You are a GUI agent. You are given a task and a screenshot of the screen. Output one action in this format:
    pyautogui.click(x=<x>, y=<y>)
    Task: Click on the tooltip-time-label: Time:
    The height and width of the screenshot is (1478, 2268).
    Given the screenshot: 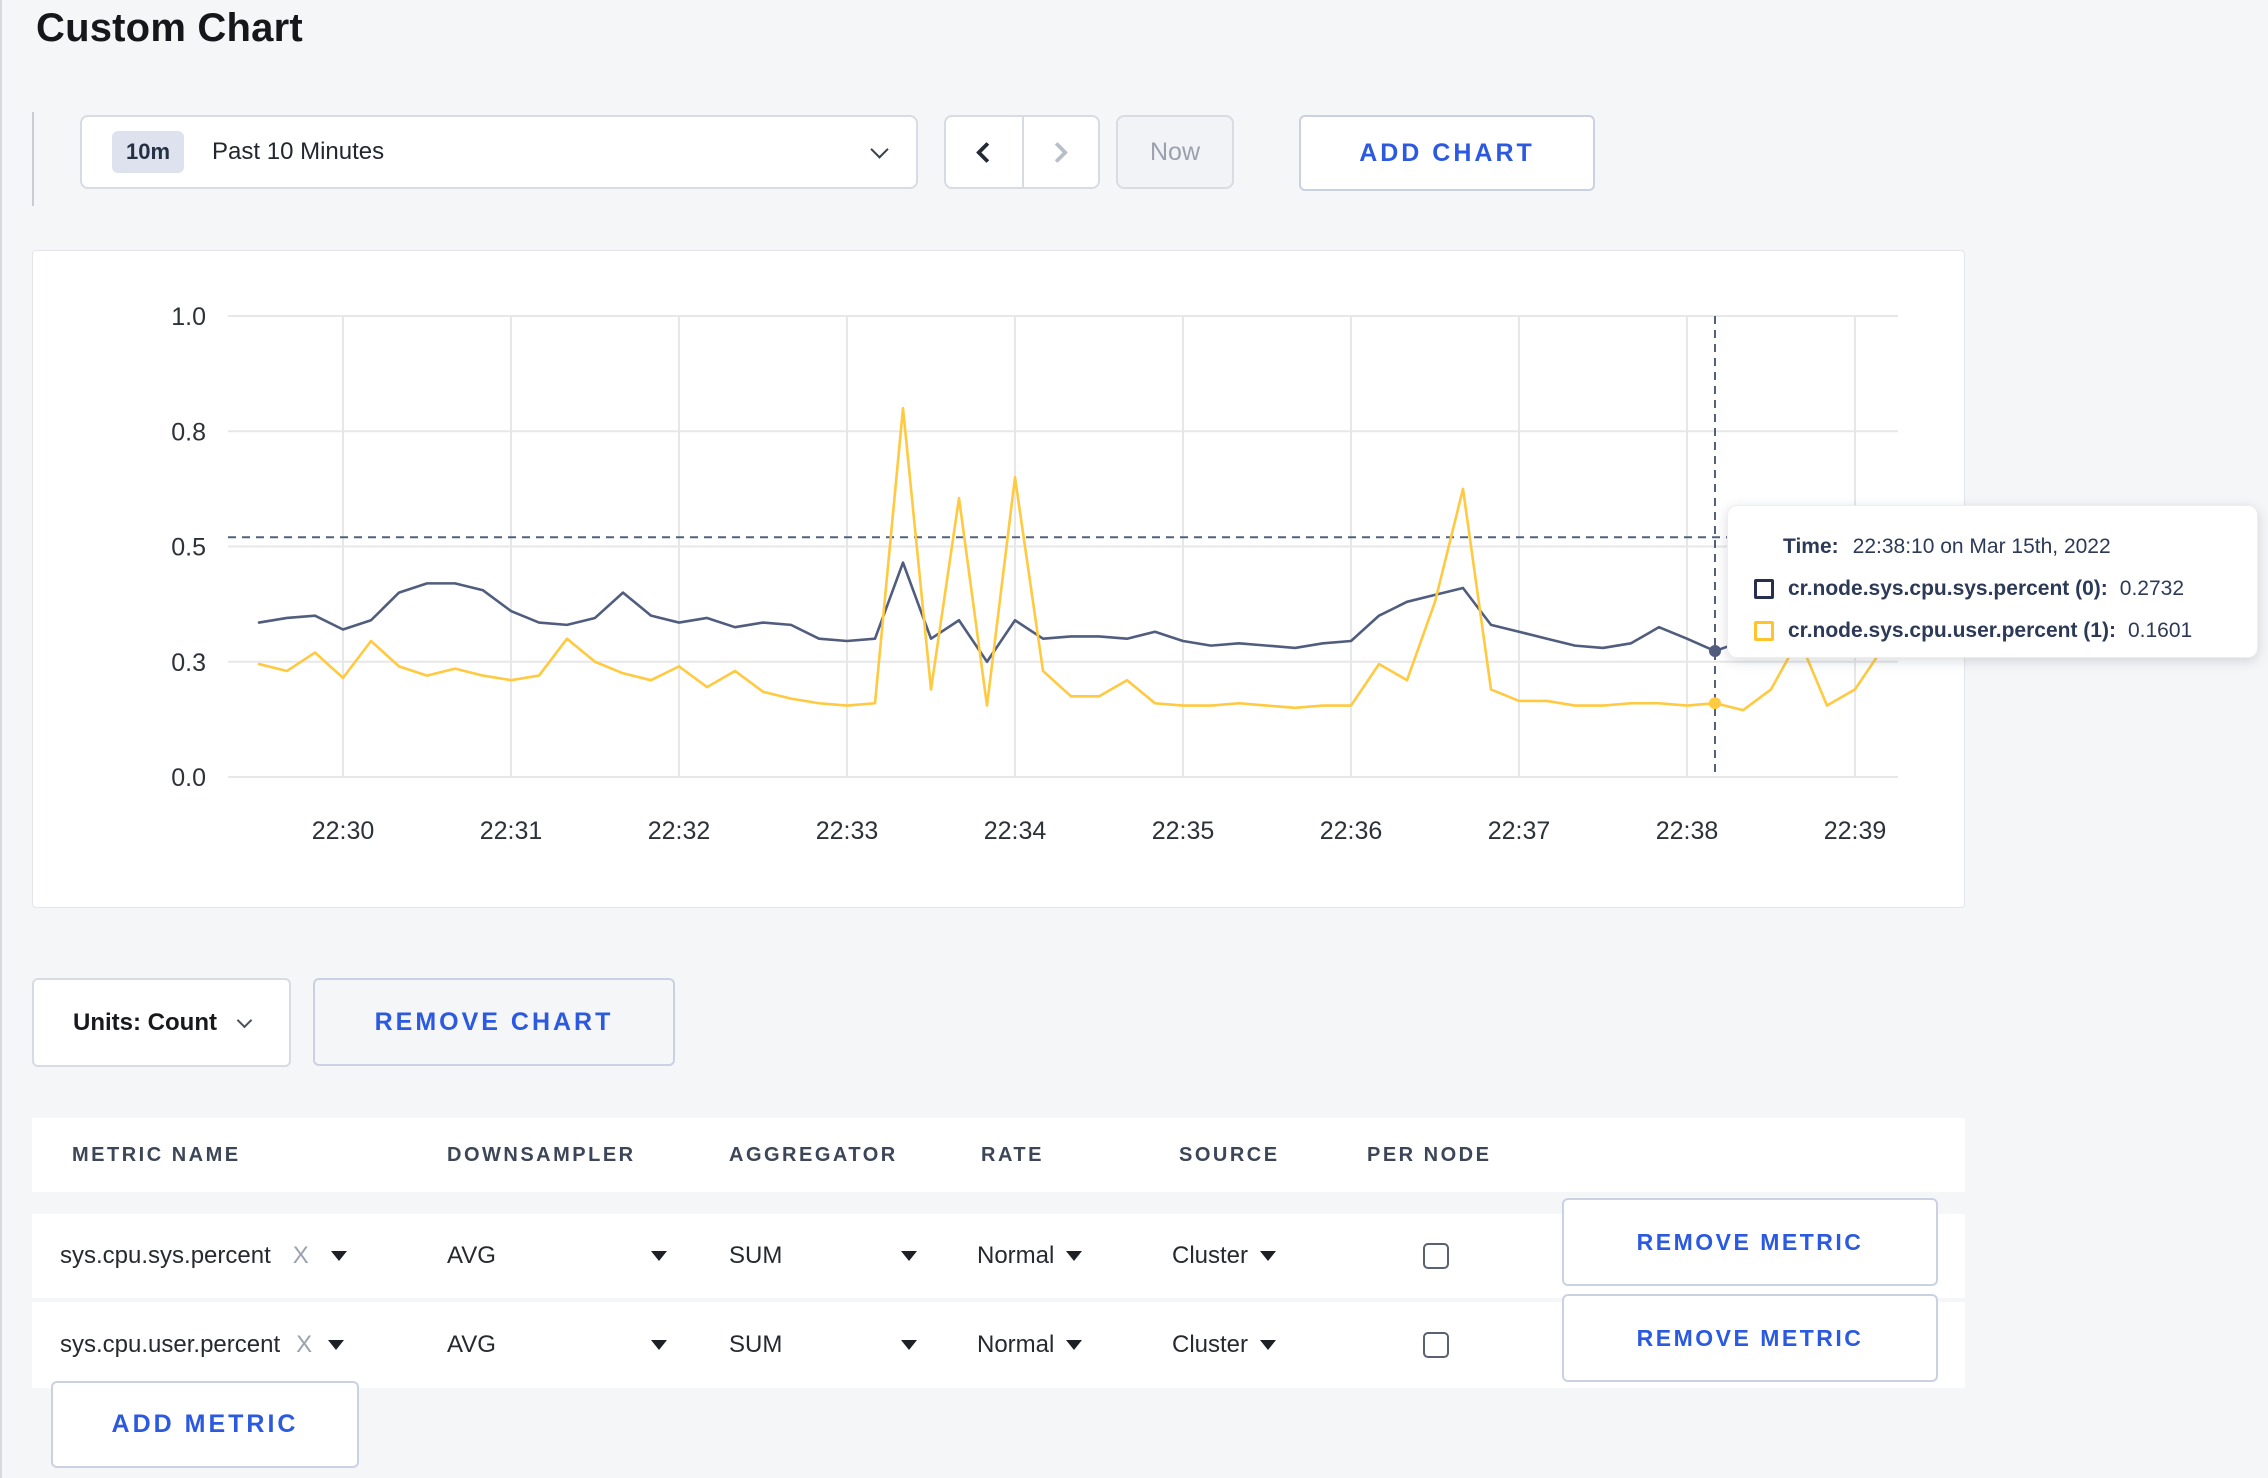 What is the action you would take?
    pyautogui.click(x=1811, y=546)
    